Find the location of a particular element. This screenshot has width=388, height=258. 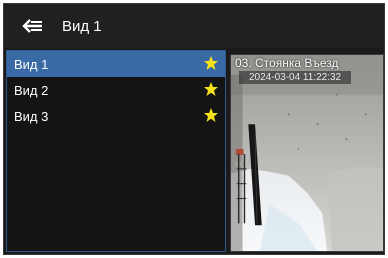

page-title: Вид 1 is located at coordinates (82, 26).